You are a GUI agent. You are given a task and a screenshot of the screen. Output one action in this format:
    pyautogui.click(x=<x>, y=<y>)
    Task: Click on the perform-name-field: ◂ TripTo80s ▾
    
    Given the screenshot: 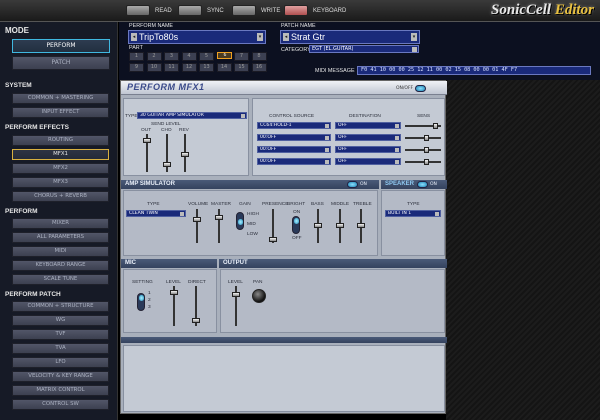 What is the action you would take?
    pyautogui.click(x=197, y=37)
    